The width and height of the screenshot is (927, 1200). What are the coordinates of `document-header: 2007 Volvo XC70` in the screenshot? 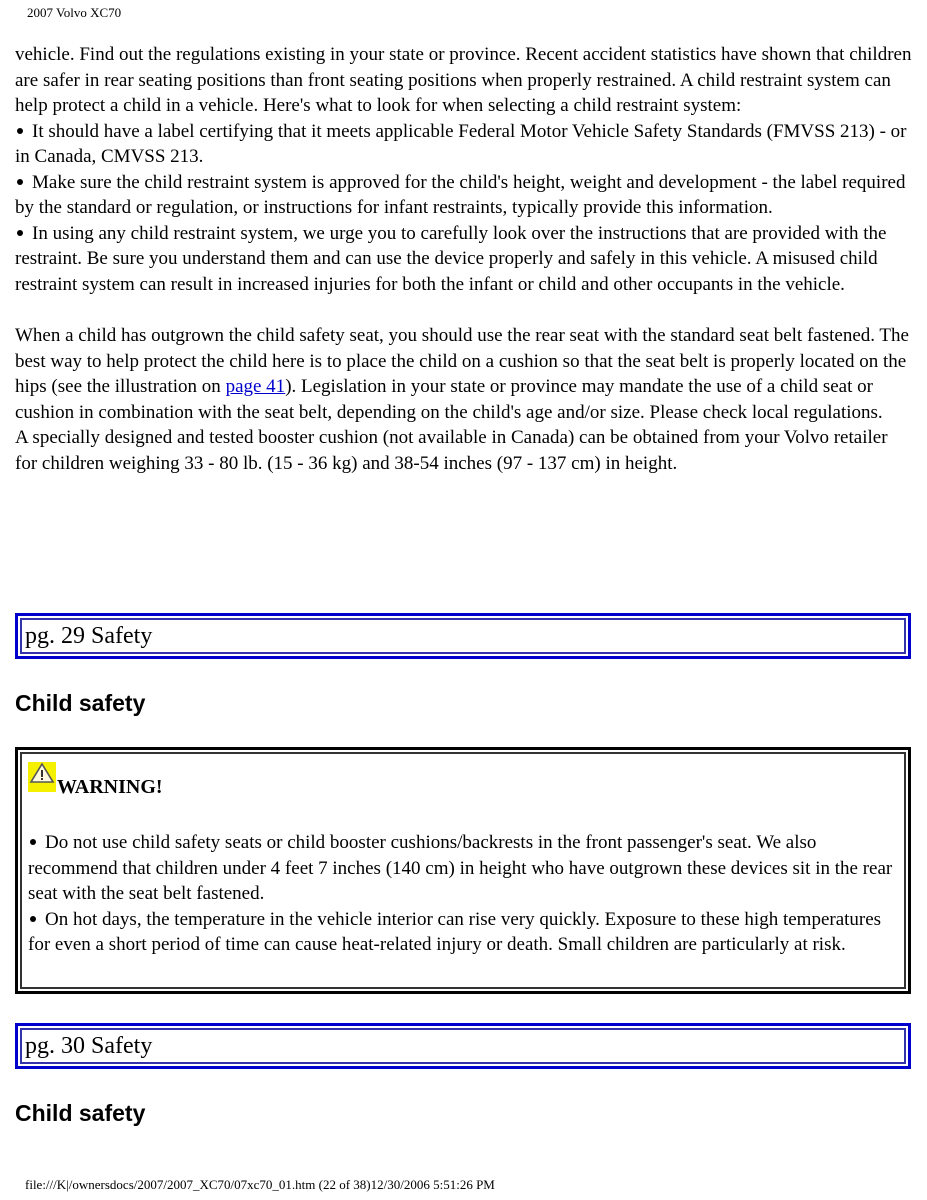 It's located at (74, 12).